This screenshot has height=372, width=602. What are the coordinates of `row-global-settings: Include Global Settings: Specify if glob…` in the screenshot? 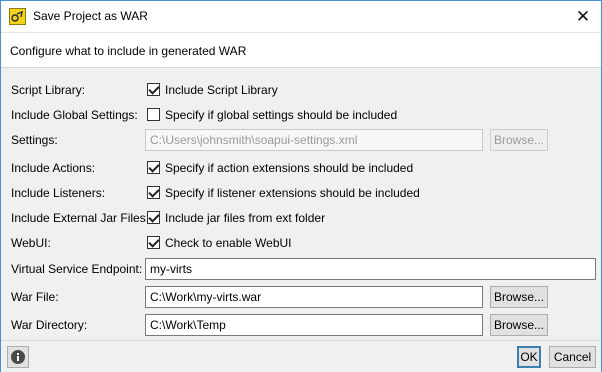 It's located at (301, 115).